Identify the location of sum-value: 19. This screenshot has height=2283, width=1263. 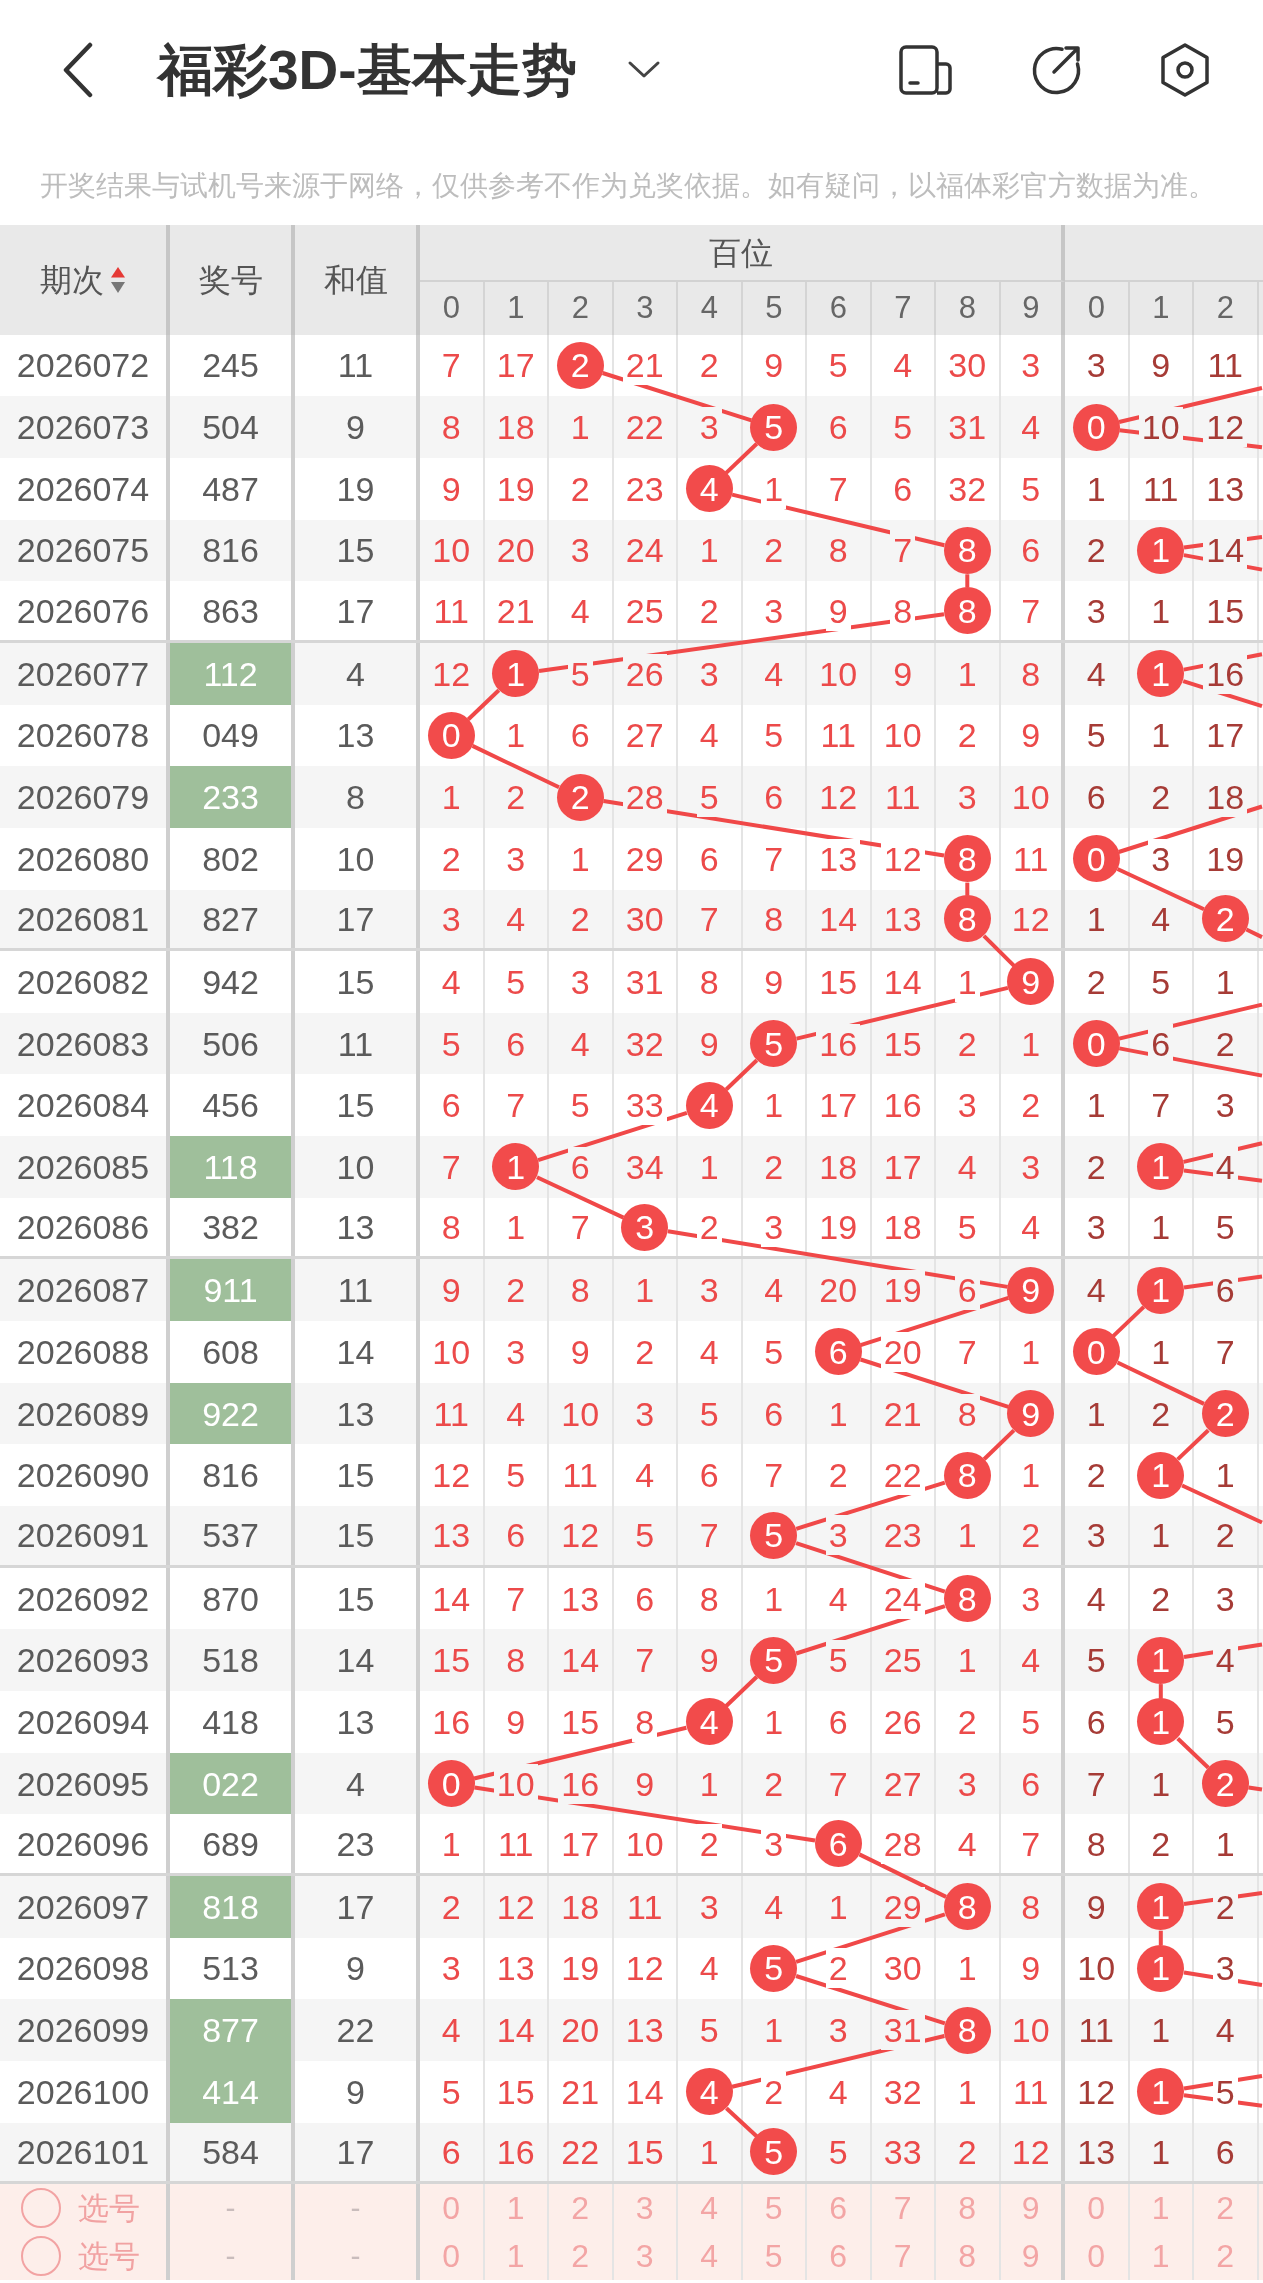
(355, 488).